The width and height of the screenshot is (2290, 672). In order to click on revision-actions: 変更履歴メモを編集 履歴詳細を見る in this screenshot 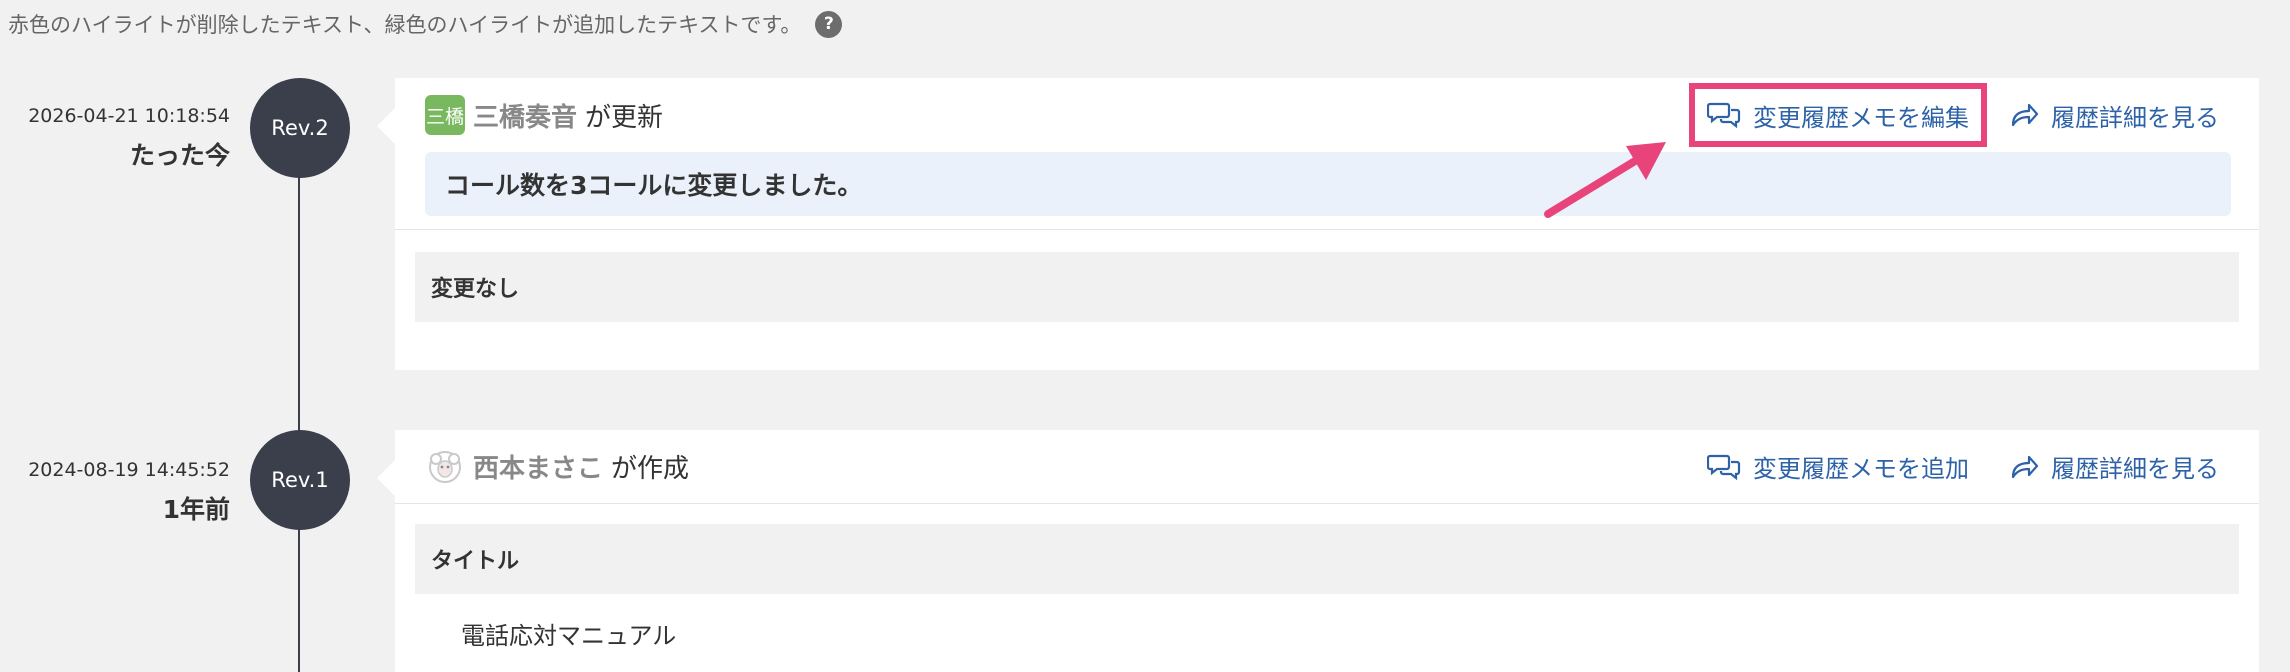, I will do `click(1960, 115)`.